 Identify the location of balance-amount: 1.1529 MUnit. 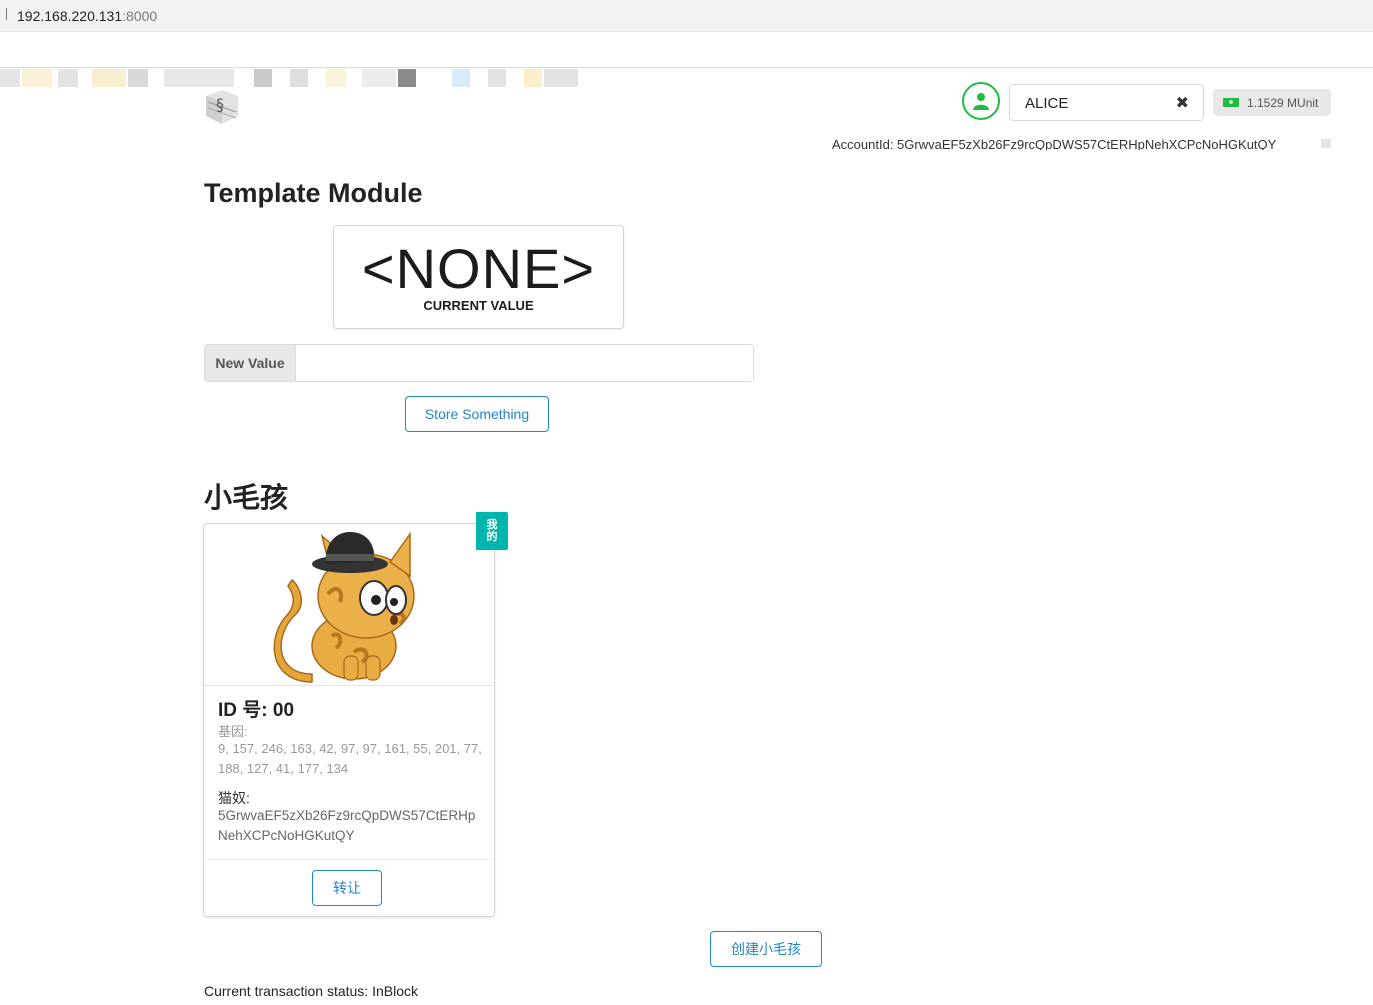
(1283, 102).